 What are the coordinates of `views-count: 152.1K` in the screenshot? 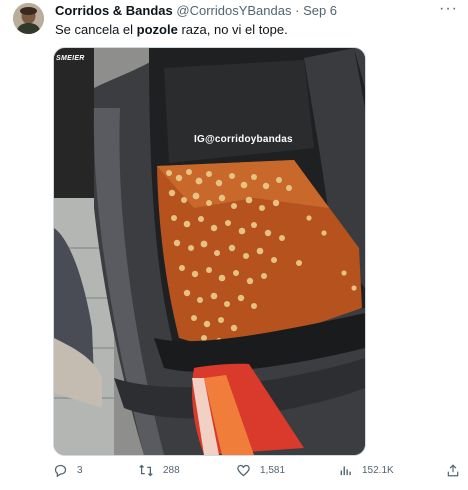 It's located at (378, 470).